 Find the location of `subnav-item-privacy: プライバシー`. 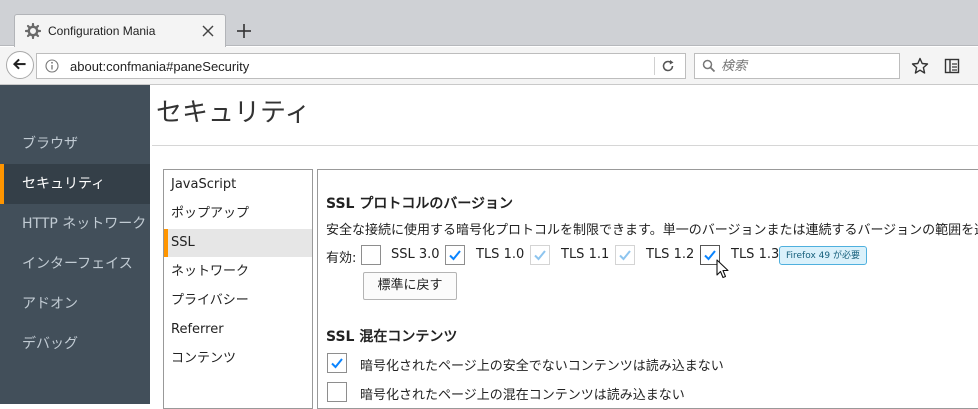

subnav-item-privacy: プライバシー is located at coordinates (238, 301).